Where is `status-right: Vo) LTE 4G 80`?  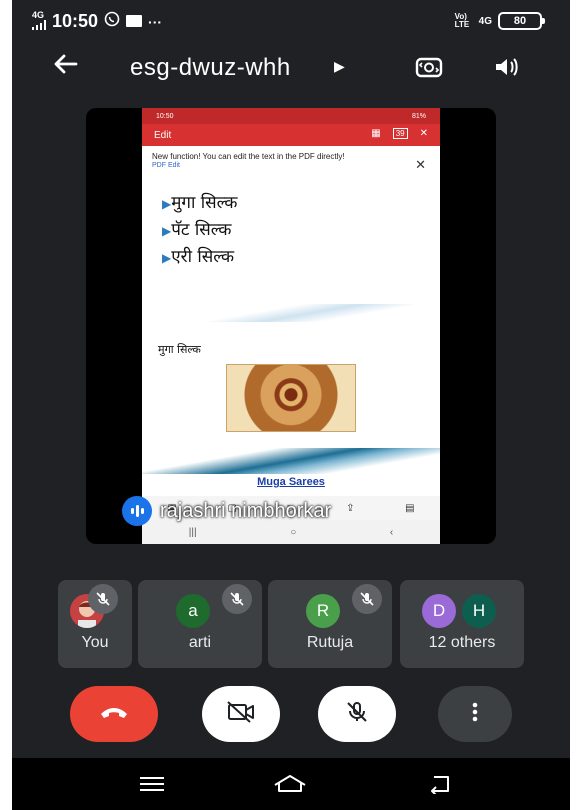 status-right: Vo) LTE 4G 80 is located at coordinates (499, 21).